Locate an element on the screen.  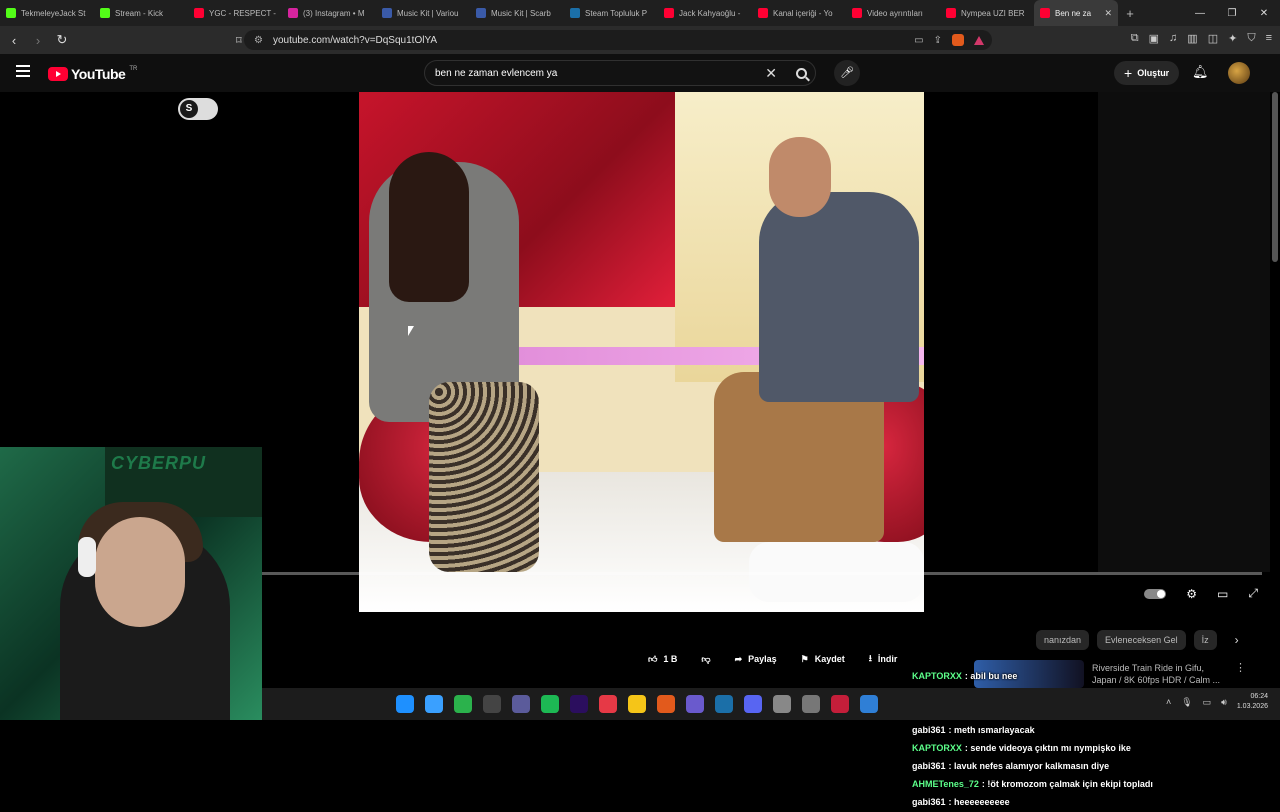
autoplay-toggle is located at coordinates (1155, 593).